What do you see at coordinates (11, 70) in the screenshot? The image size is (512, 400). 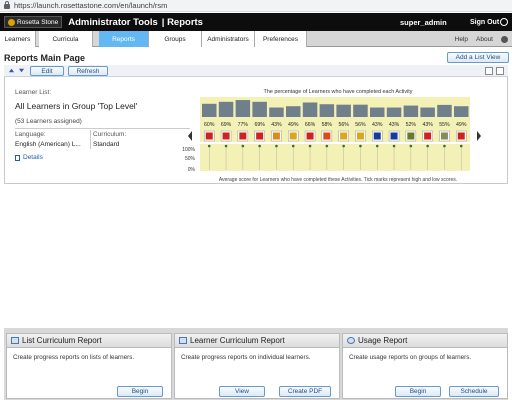 I see `move-up-icon` at bounding box center [11, 70].